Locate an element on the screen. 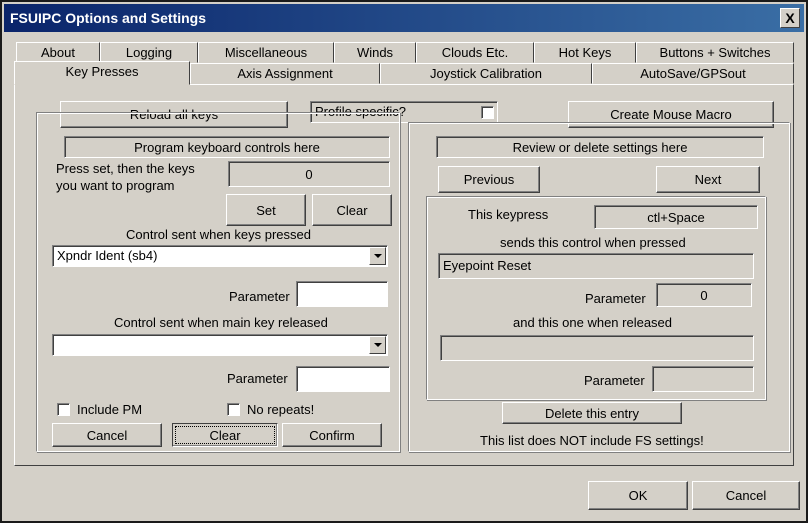 The width and height of the screenshot is (808, 523). released-value is located at coordinates (597, 348).